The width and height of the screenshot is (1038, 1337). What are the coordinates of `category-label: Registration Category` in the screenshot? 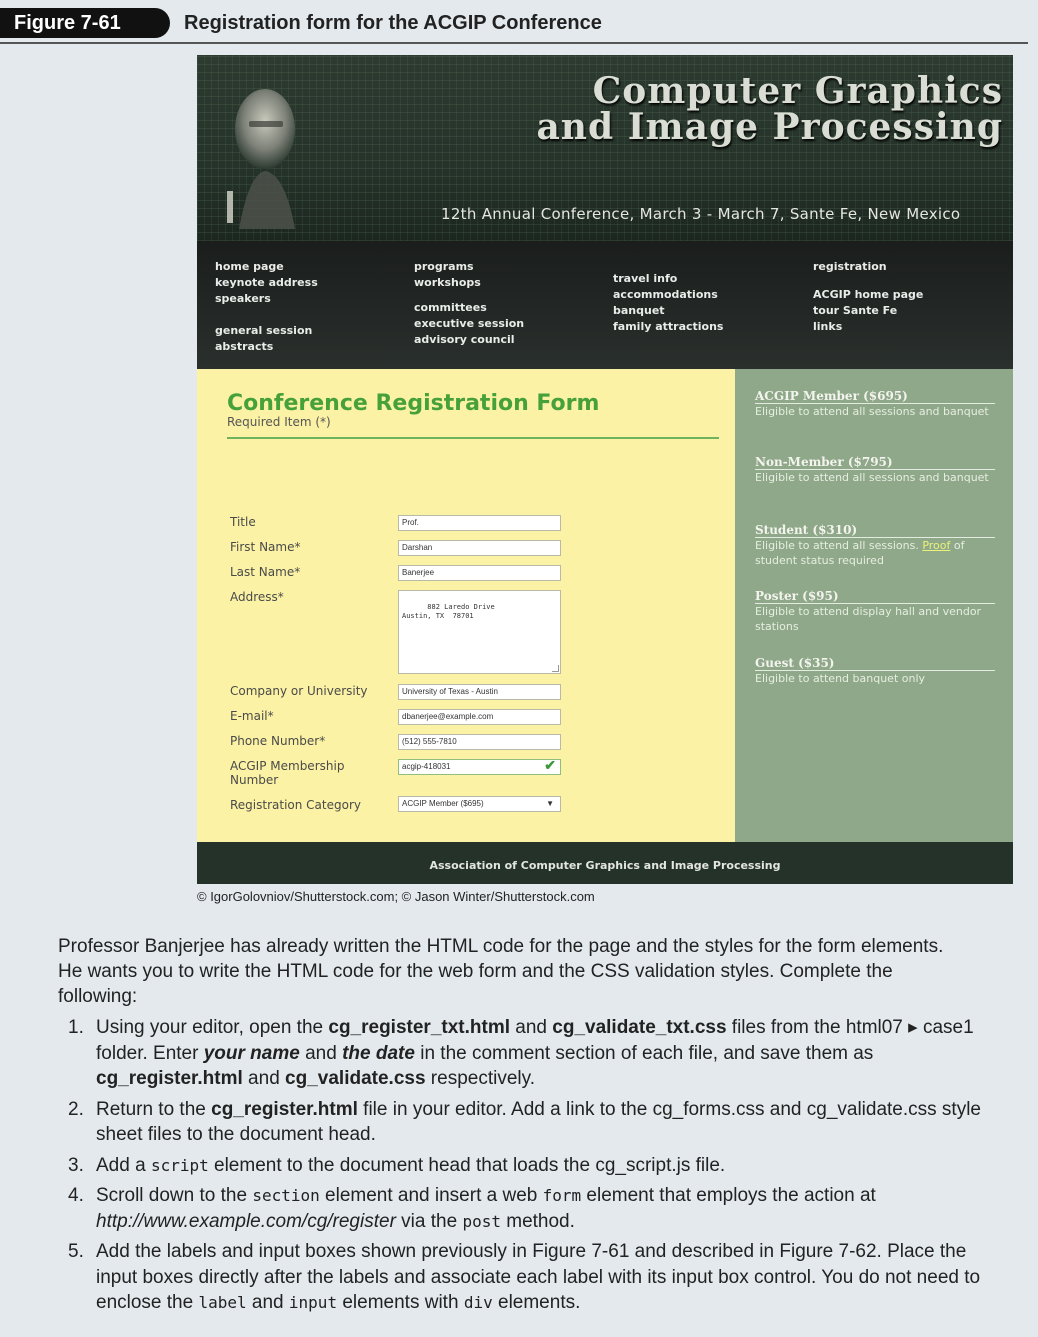 It's located at (295, 805).